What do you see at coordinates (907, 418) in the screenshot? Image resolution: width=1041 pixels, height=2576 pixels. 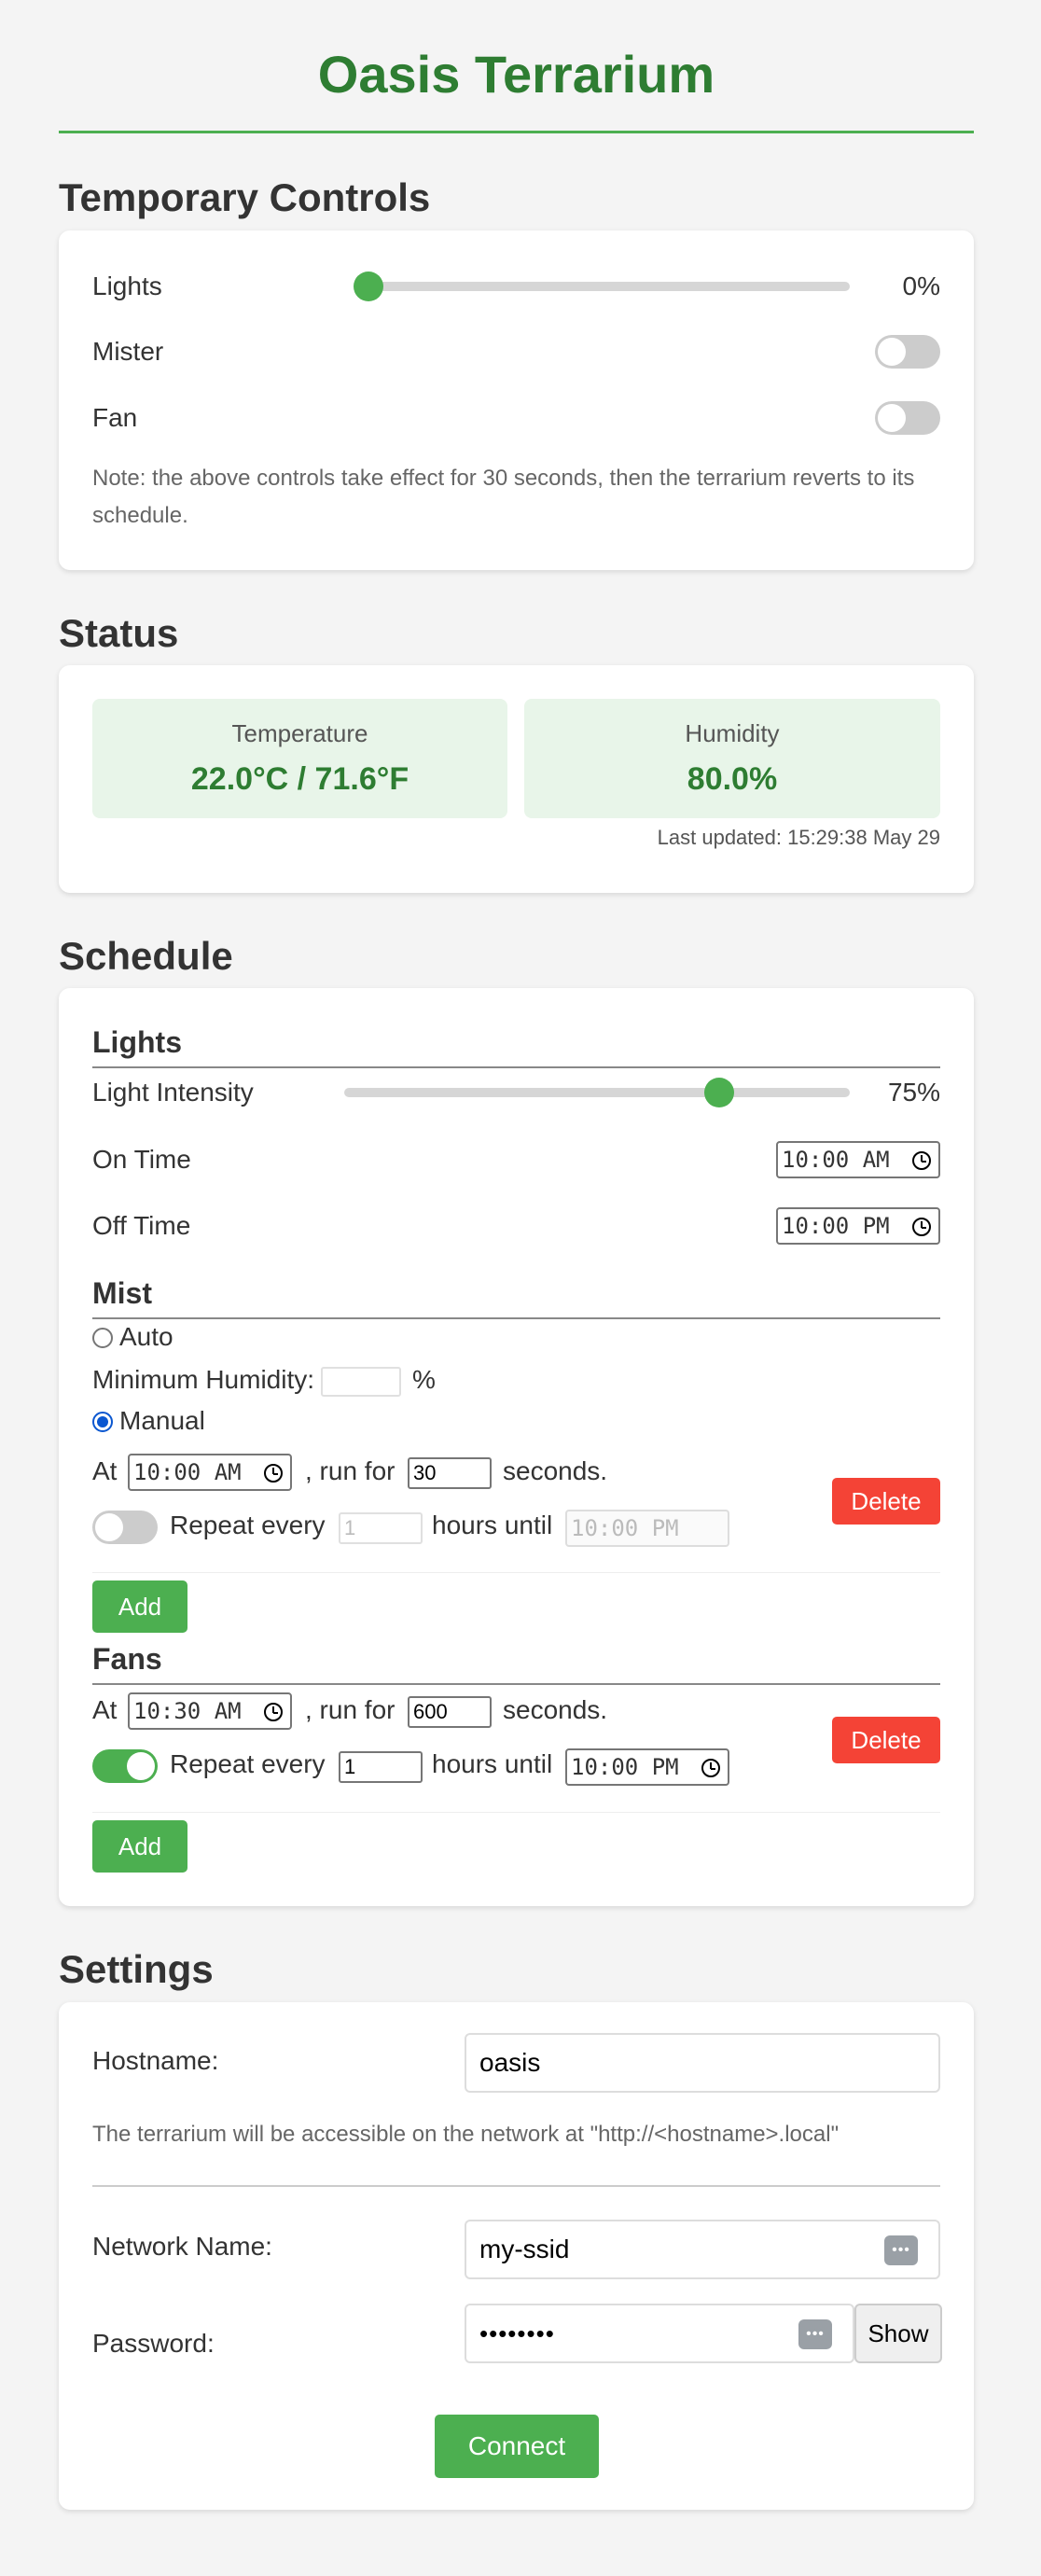 I see `fan-toggle` at bounding box center [907, 418].